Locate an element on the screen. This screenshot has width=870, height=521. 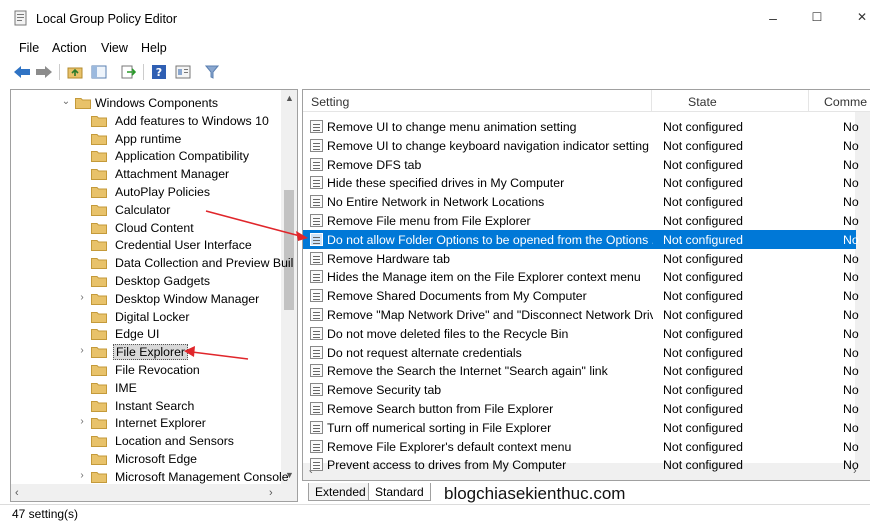
column-header-setting: Setting is located at coordinates (330, 102).